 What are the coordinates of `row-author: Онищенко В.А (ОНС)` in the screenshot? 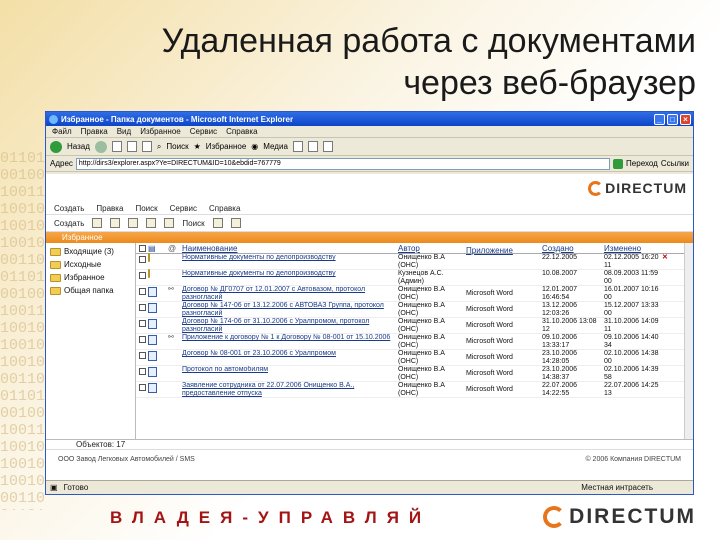 It's located at (421, 373).